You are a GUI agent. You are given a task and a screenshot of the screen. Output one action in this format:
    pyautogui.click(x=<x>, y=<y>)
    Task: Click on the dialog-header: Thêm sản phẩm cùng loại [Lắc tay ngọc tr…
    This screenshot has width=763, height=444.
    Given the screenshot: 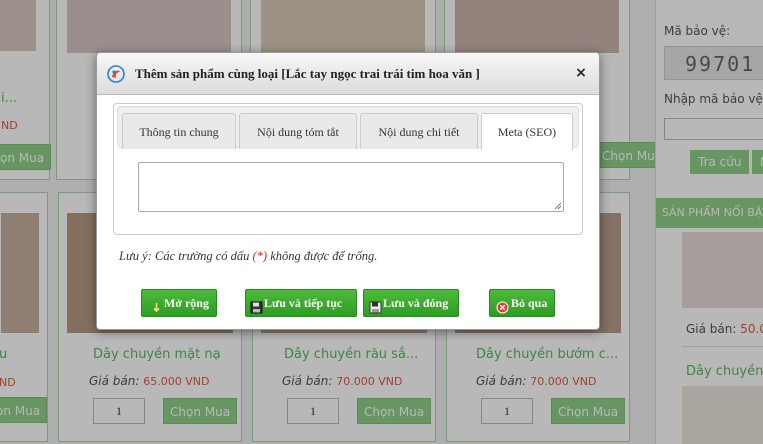 What is the action you would take?
    pyautogui.click(x=348, y=74)
    